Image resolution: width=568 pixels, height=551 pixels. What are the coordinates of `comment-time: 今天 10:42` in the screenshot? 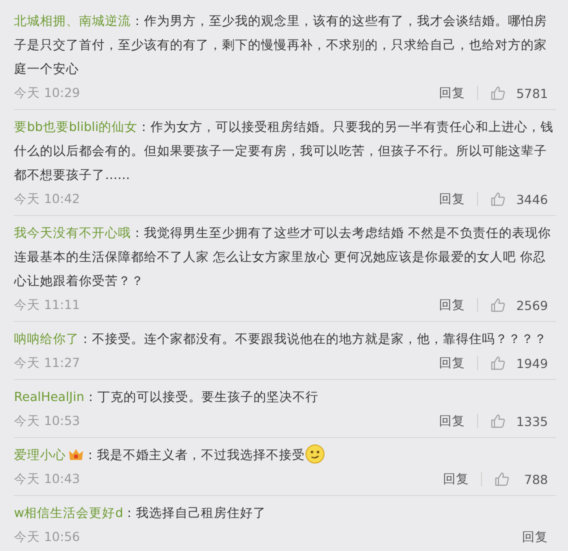 It's located at (47, 199).